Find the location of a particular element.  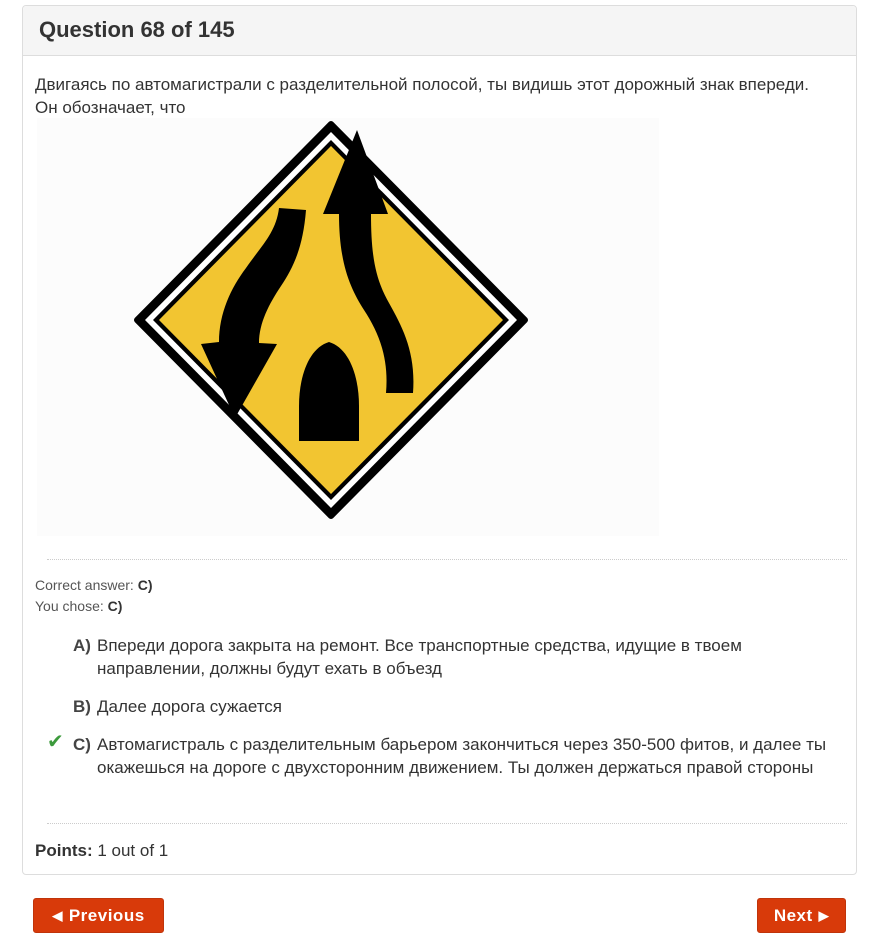

points-line: Points: 1 out of 1 is located at coordinates (101, 851).